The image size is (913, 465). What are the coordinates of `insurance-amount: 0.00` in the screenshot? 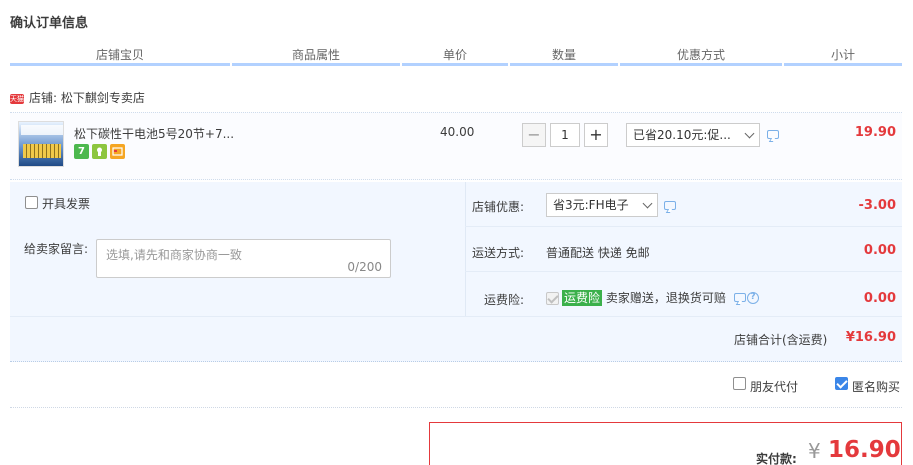 It's located at (879, 298).